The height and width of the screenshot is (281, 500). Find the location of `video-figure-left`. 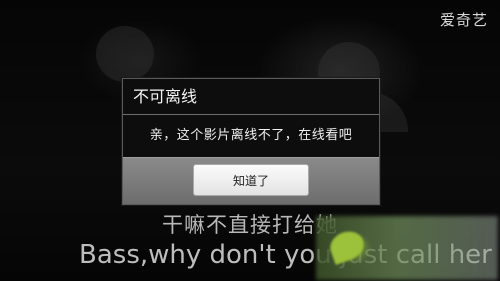

video-figure-left is located at coordinates (125, 54).